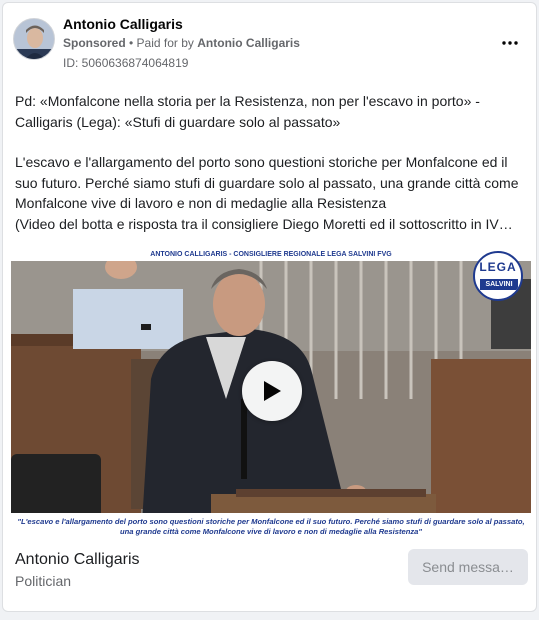 This screenshot has width=539, height=620. I want to click on paid-for-prefix: • Paid for by, so click(161, 43).